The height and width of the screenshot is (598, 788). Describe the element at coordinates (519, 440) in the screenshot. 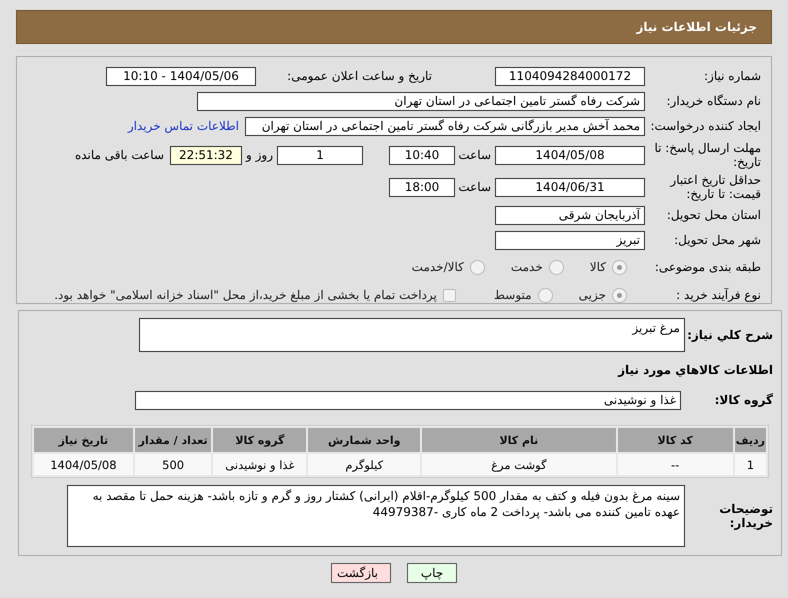

I see `column-header: نام کالا` at that location.